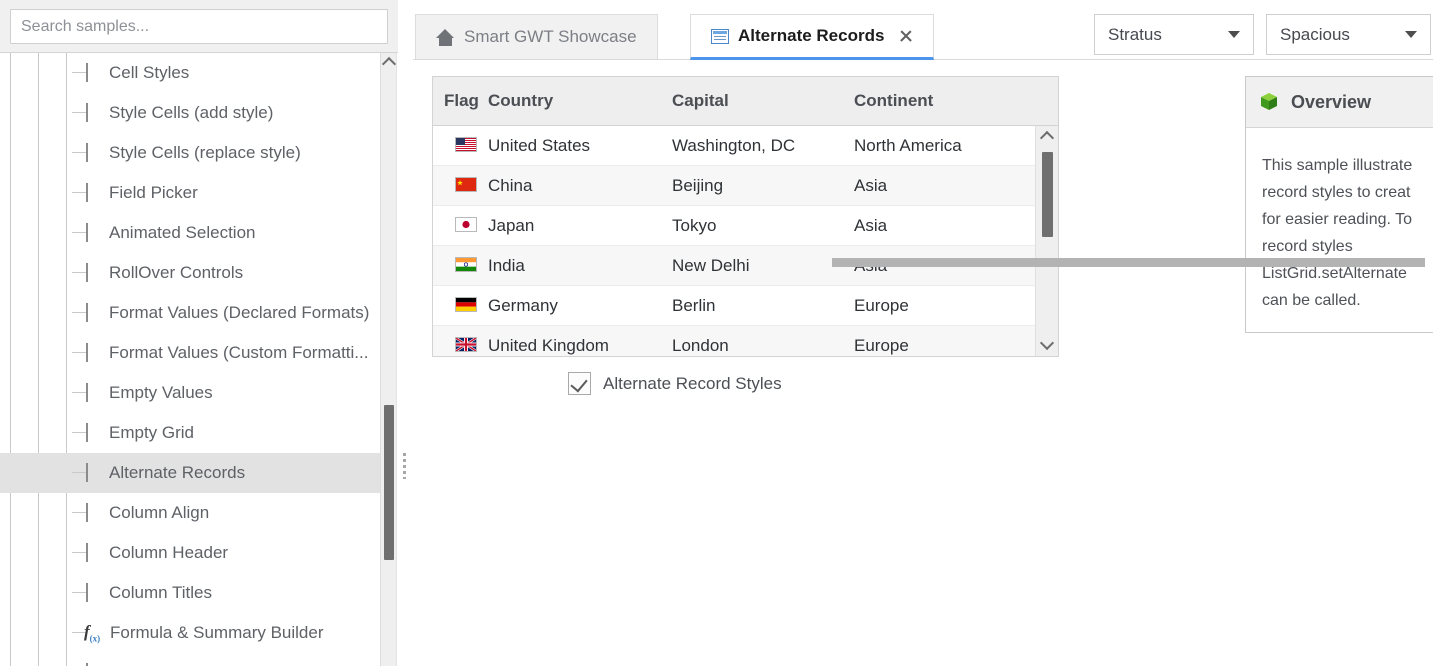 The image size is (1433, 666). I want to click on tree-item-label: Cell Styles, so click(149, 72).